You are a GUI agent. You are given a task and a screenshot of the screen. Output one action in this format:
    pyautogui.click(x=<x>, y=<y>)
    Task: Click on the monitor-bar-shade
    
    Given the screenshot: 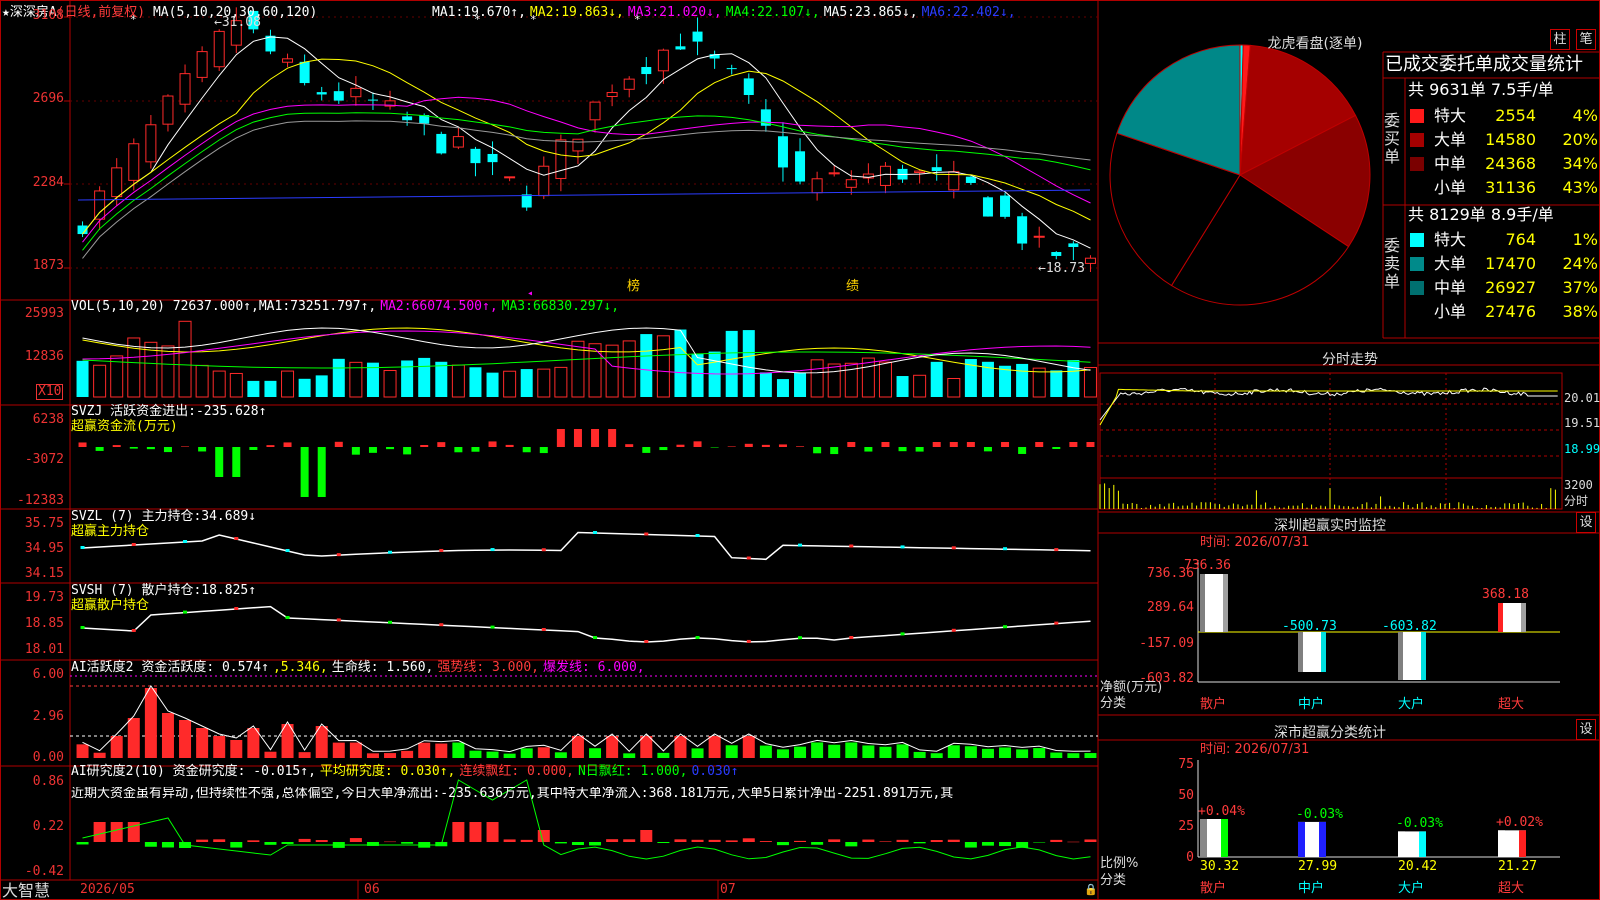 What is the action you would take?
    pyautogui.click(x=1225, y=603)
    